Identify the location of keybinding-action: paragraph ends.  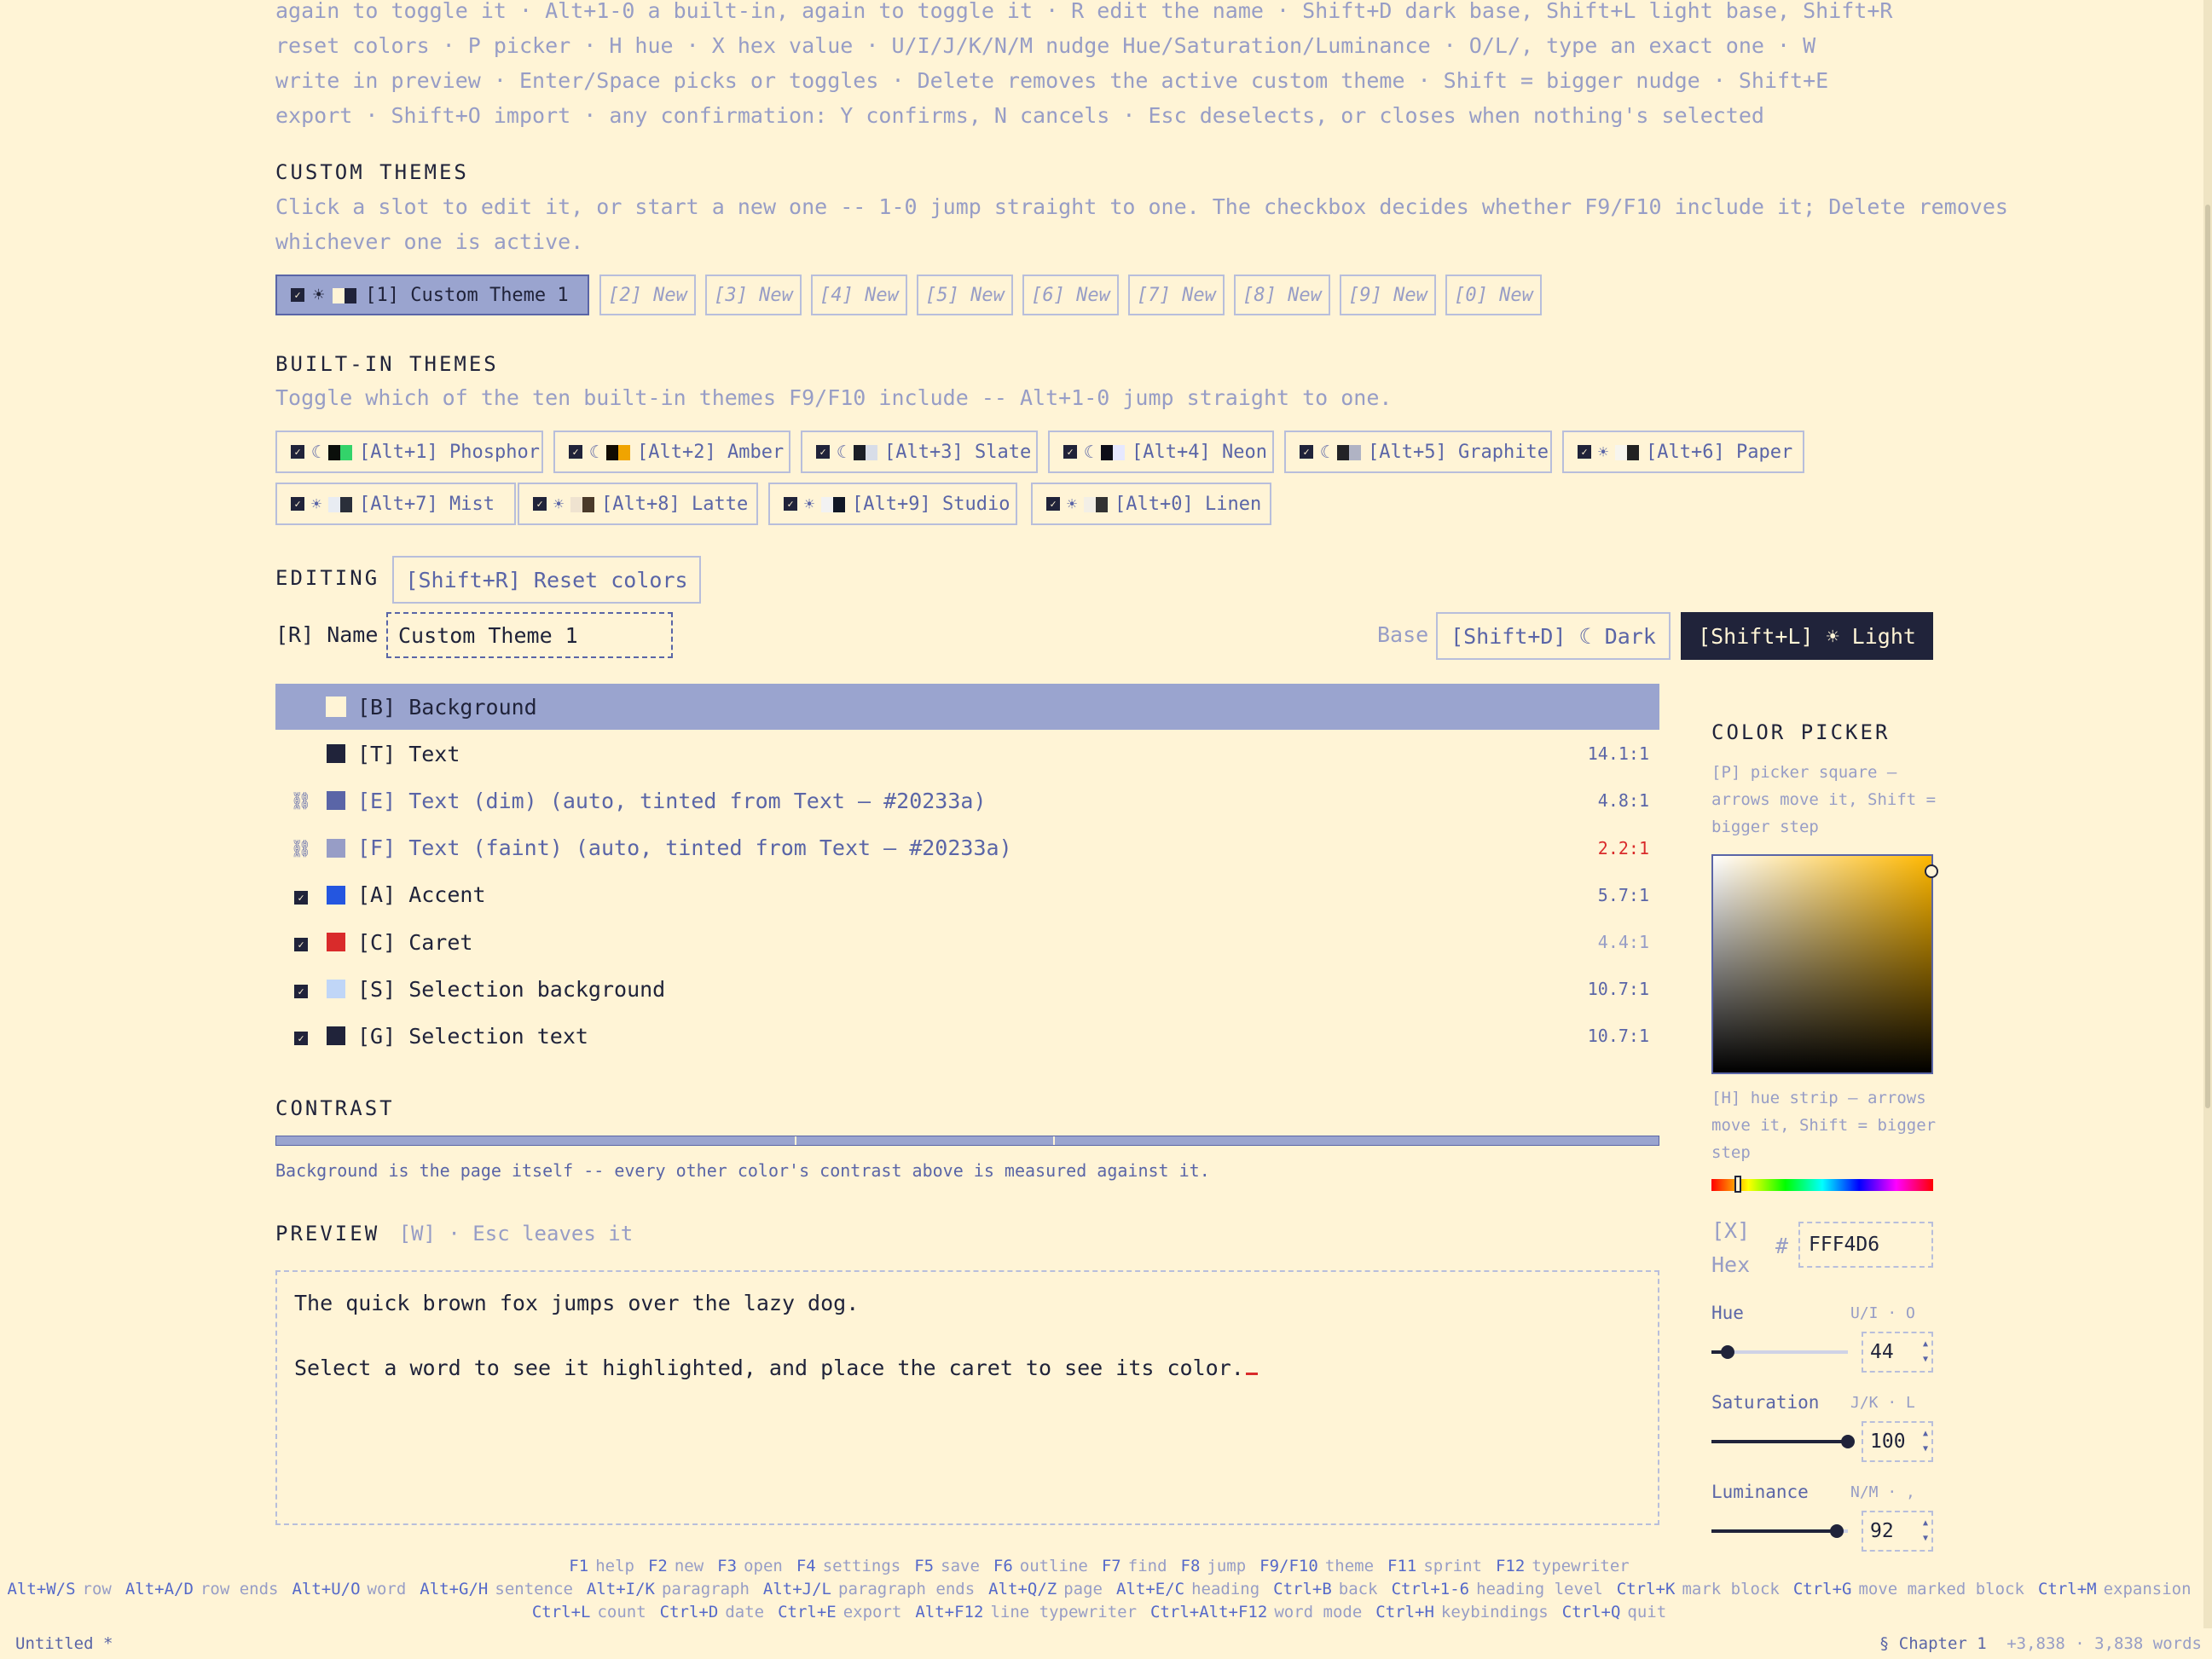
(907, 1589).